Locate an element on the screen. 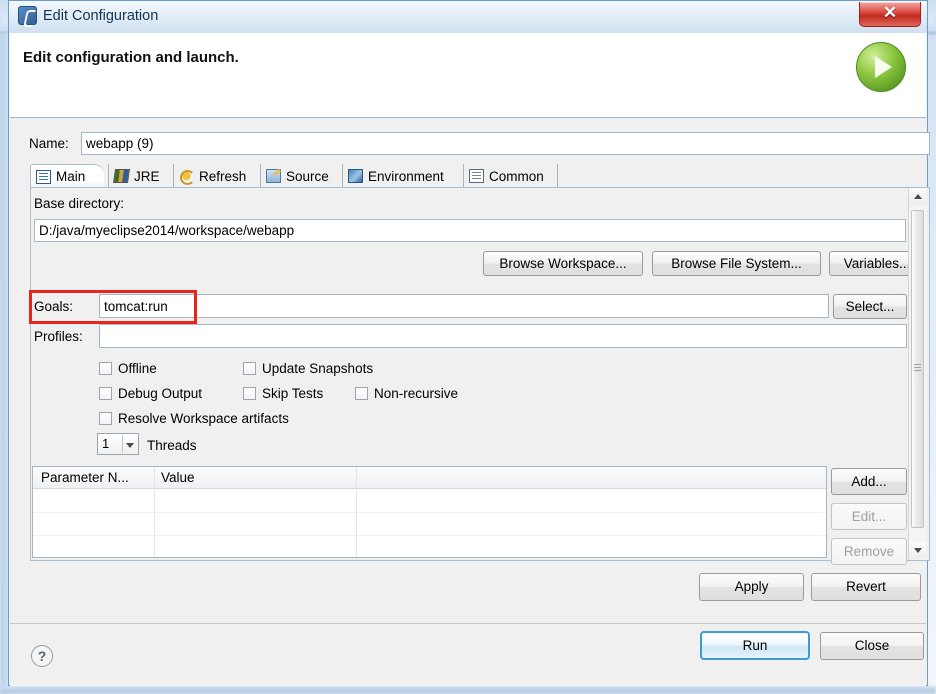  environment-icon is located at coordinates (355, 176).